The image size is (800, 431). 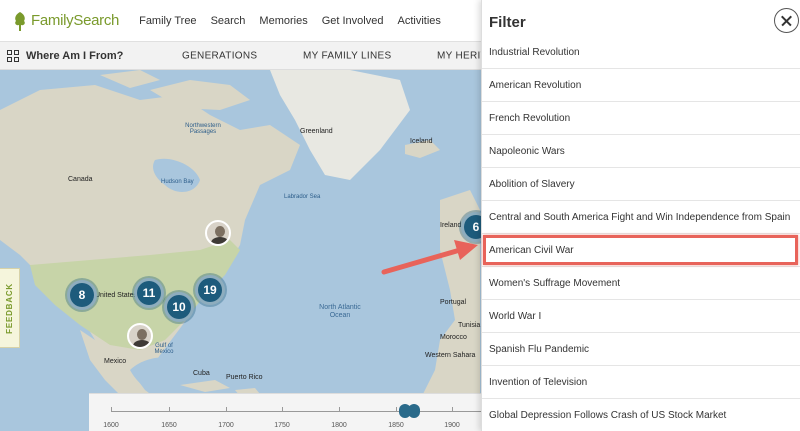 I want to click on label-portugal: Portugal, so click(x=453, y=302).